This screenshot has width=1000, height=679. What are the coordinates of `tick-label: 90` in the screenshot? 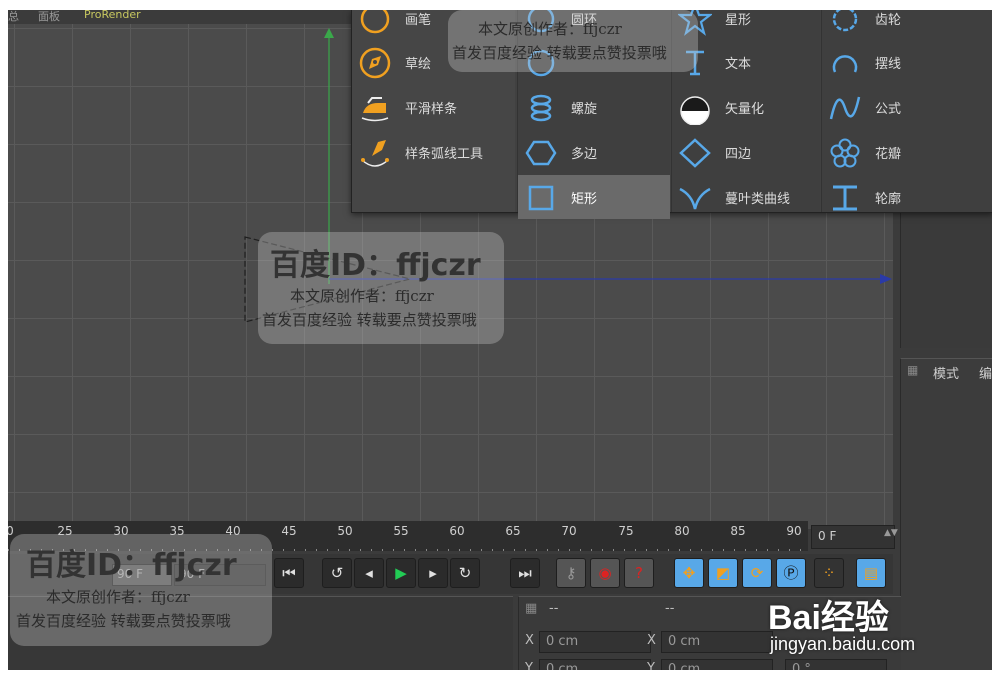 It's located at (794, 531).